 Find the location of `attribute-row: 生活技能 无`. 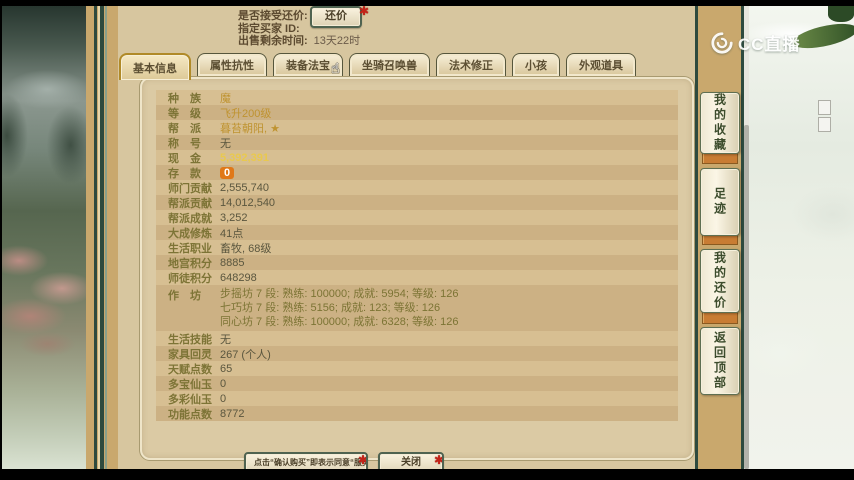

attribute-row: 生活技能 无 is located at coordinates (417, 338).